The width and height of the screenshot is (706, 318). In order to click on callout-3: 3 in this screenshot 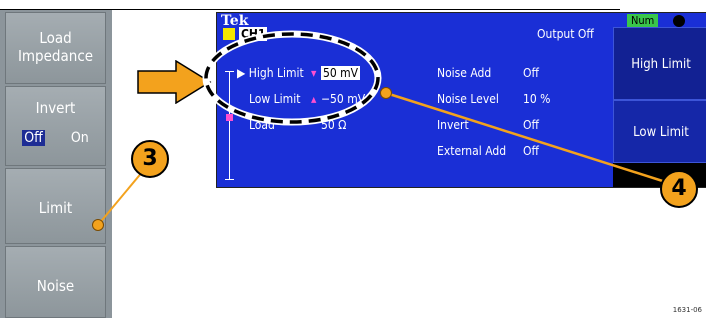, I will do `click(150, 159)`.